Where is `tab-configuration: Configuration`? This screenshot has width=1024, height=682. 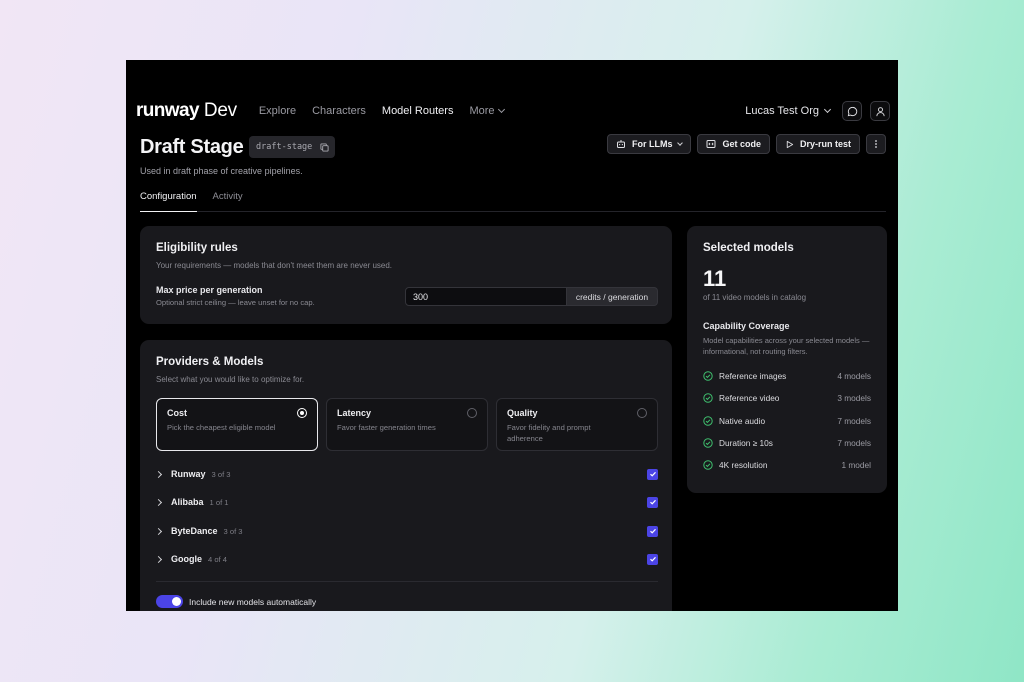
tab-configuration: Configuration is located at coordinates (168, 199).